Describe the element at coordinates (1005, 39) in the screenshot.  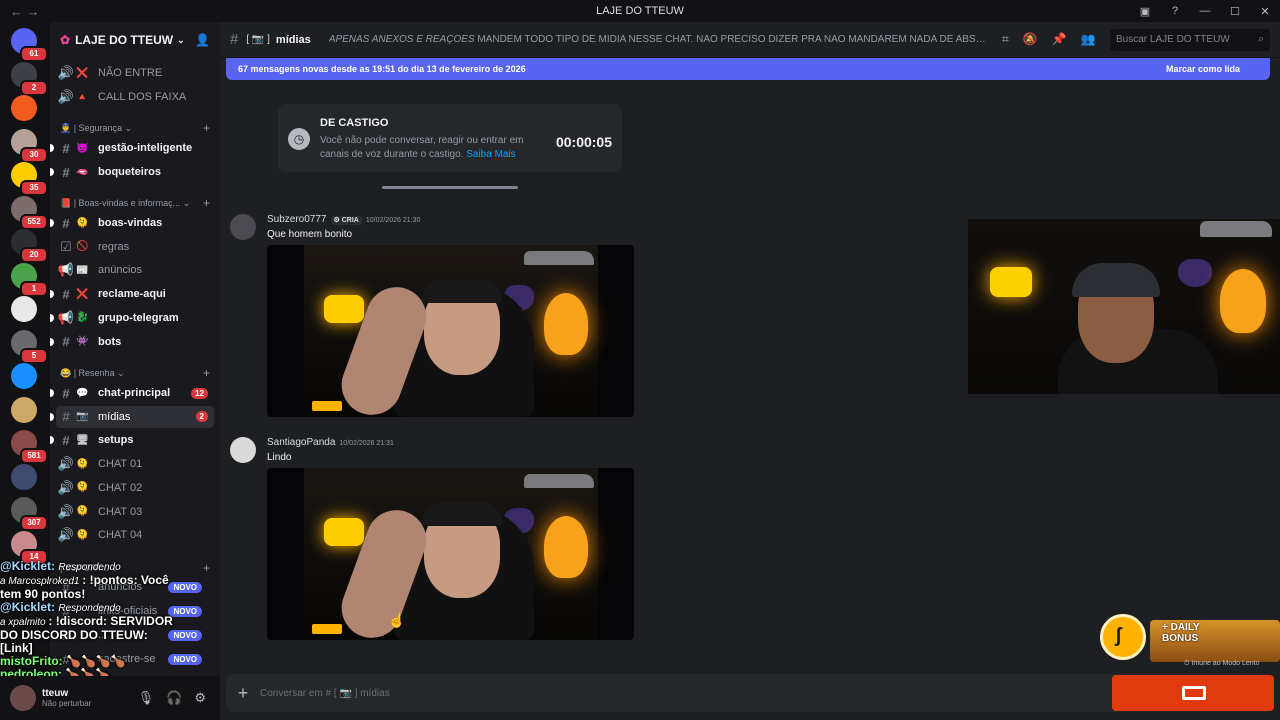
I see `threads-icon: ⌗` at that location.